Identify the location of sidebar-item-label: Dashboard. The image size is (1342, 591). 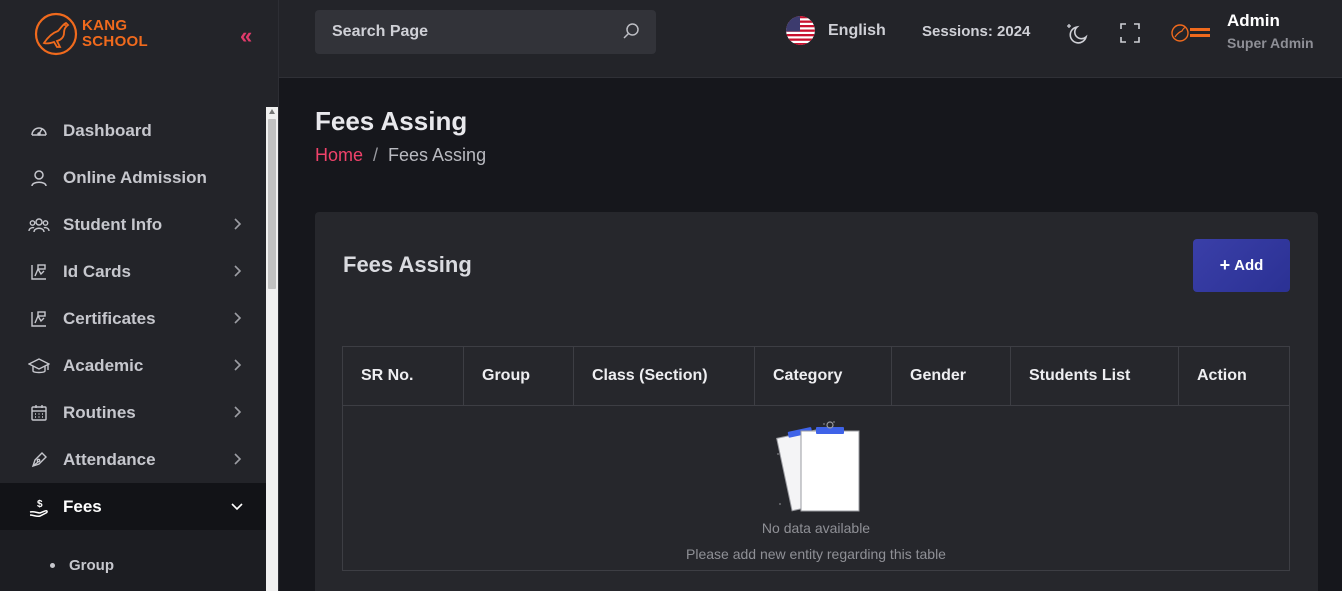
(107, 130).